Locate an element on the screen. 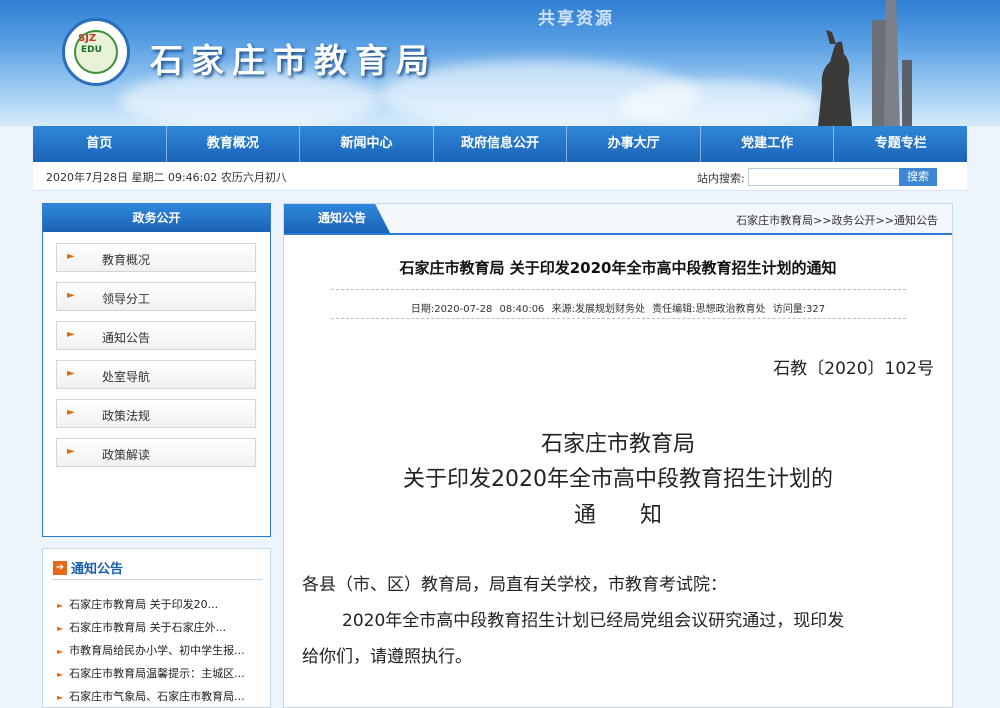  document-title-line-3: 通 知 is located at coordinates (617, 515).